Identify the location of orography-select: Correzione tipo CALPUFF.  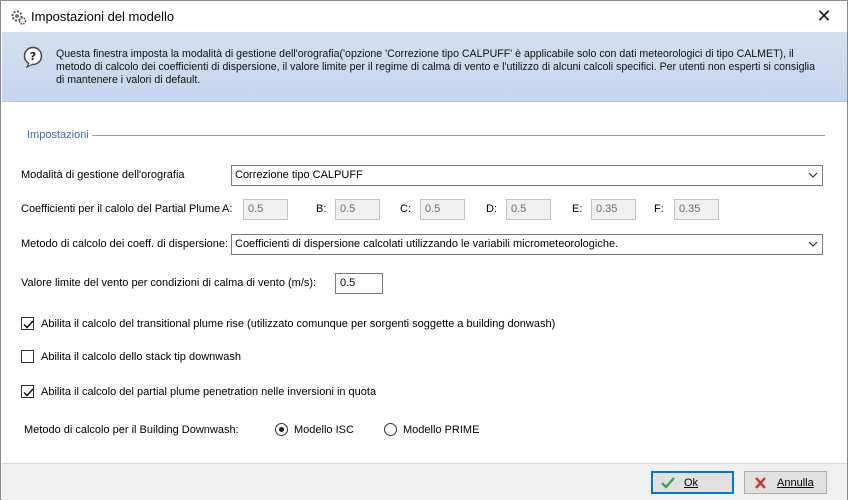
(527, 175).